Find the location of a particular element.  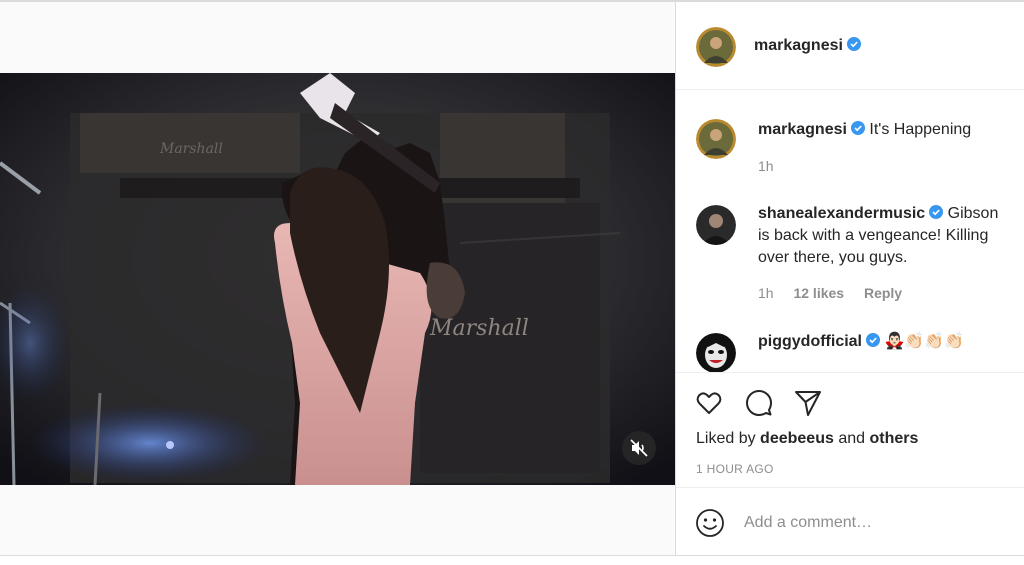

post-header: markagnesi is located at coordinates (850, 46).